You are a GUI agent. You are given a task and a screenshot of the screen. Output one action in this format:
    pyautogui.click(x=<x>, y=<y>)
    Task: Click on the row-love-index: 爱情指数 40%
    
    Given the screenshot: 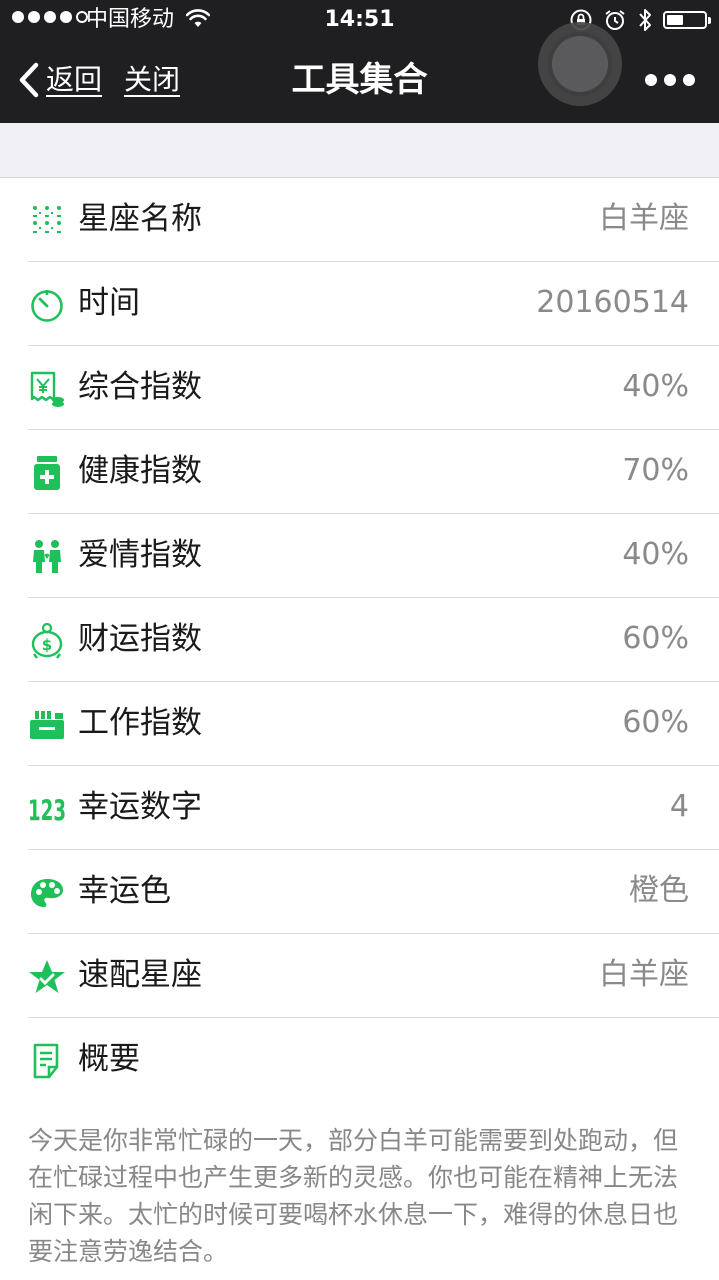 What is the action you would take?
    pyautogui.click(x=359, y=556)
    